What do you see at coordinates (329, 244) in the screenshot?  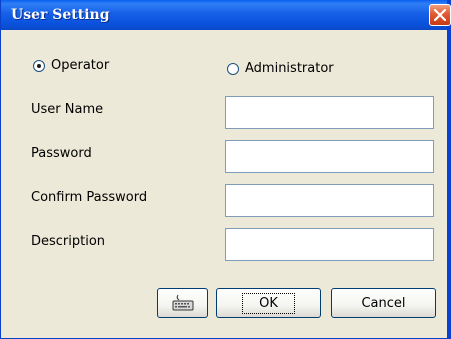 I see `description-input` at bounding box center [329, 244].